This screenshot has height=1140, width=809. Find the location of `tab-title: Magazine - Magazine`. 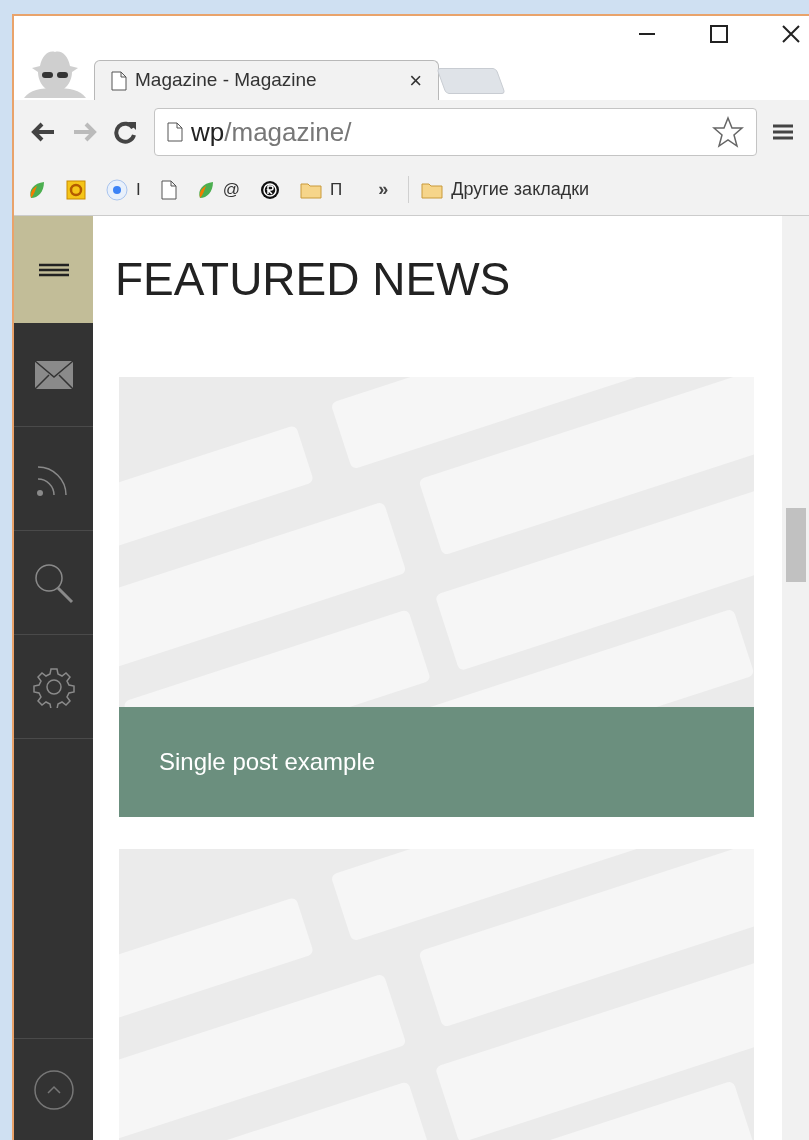

tab-title: Magazine - Magazine is located at coordinates (226, 80).